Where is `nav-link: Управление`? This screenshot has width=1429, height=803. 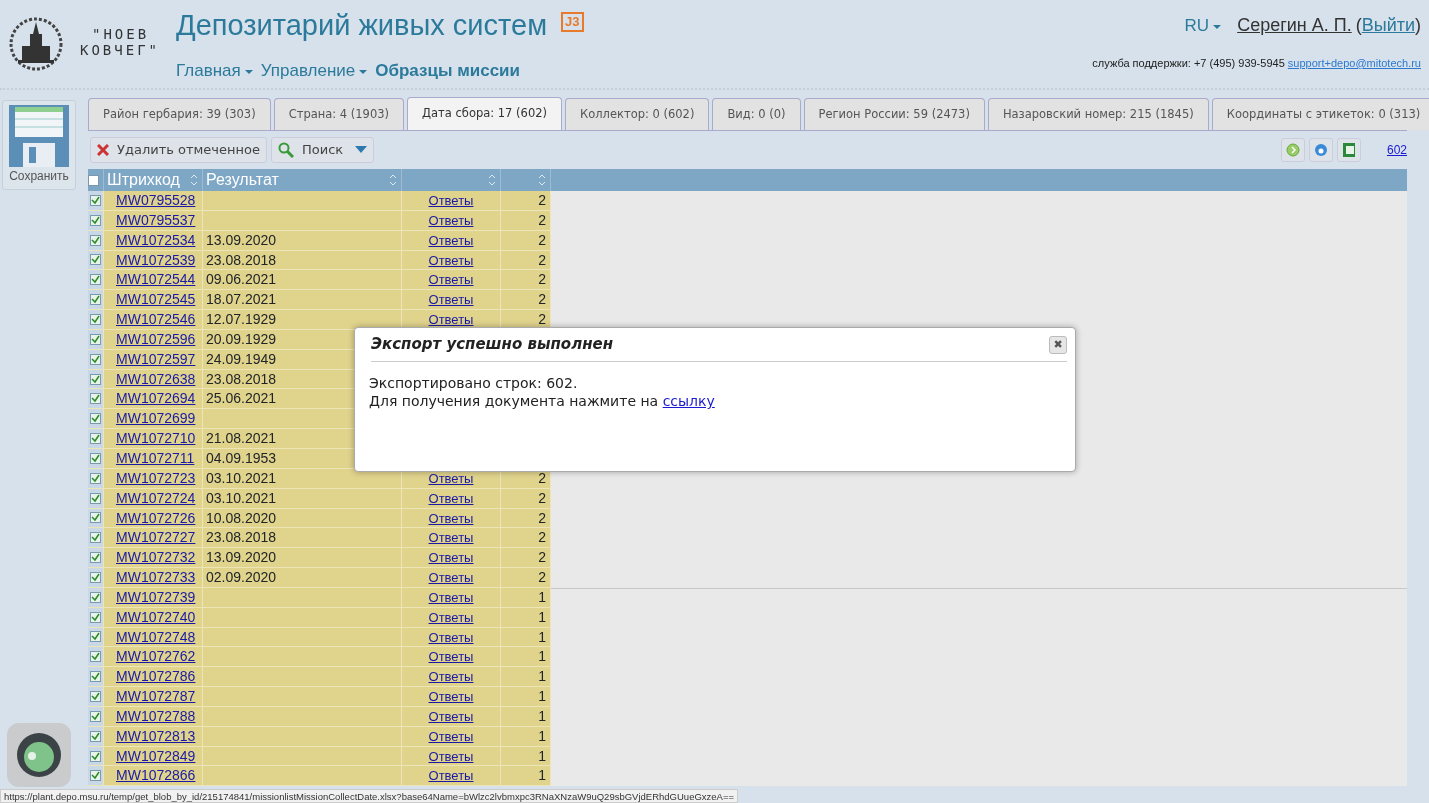
nav-link: Управление is located at coordinates (314, 71).